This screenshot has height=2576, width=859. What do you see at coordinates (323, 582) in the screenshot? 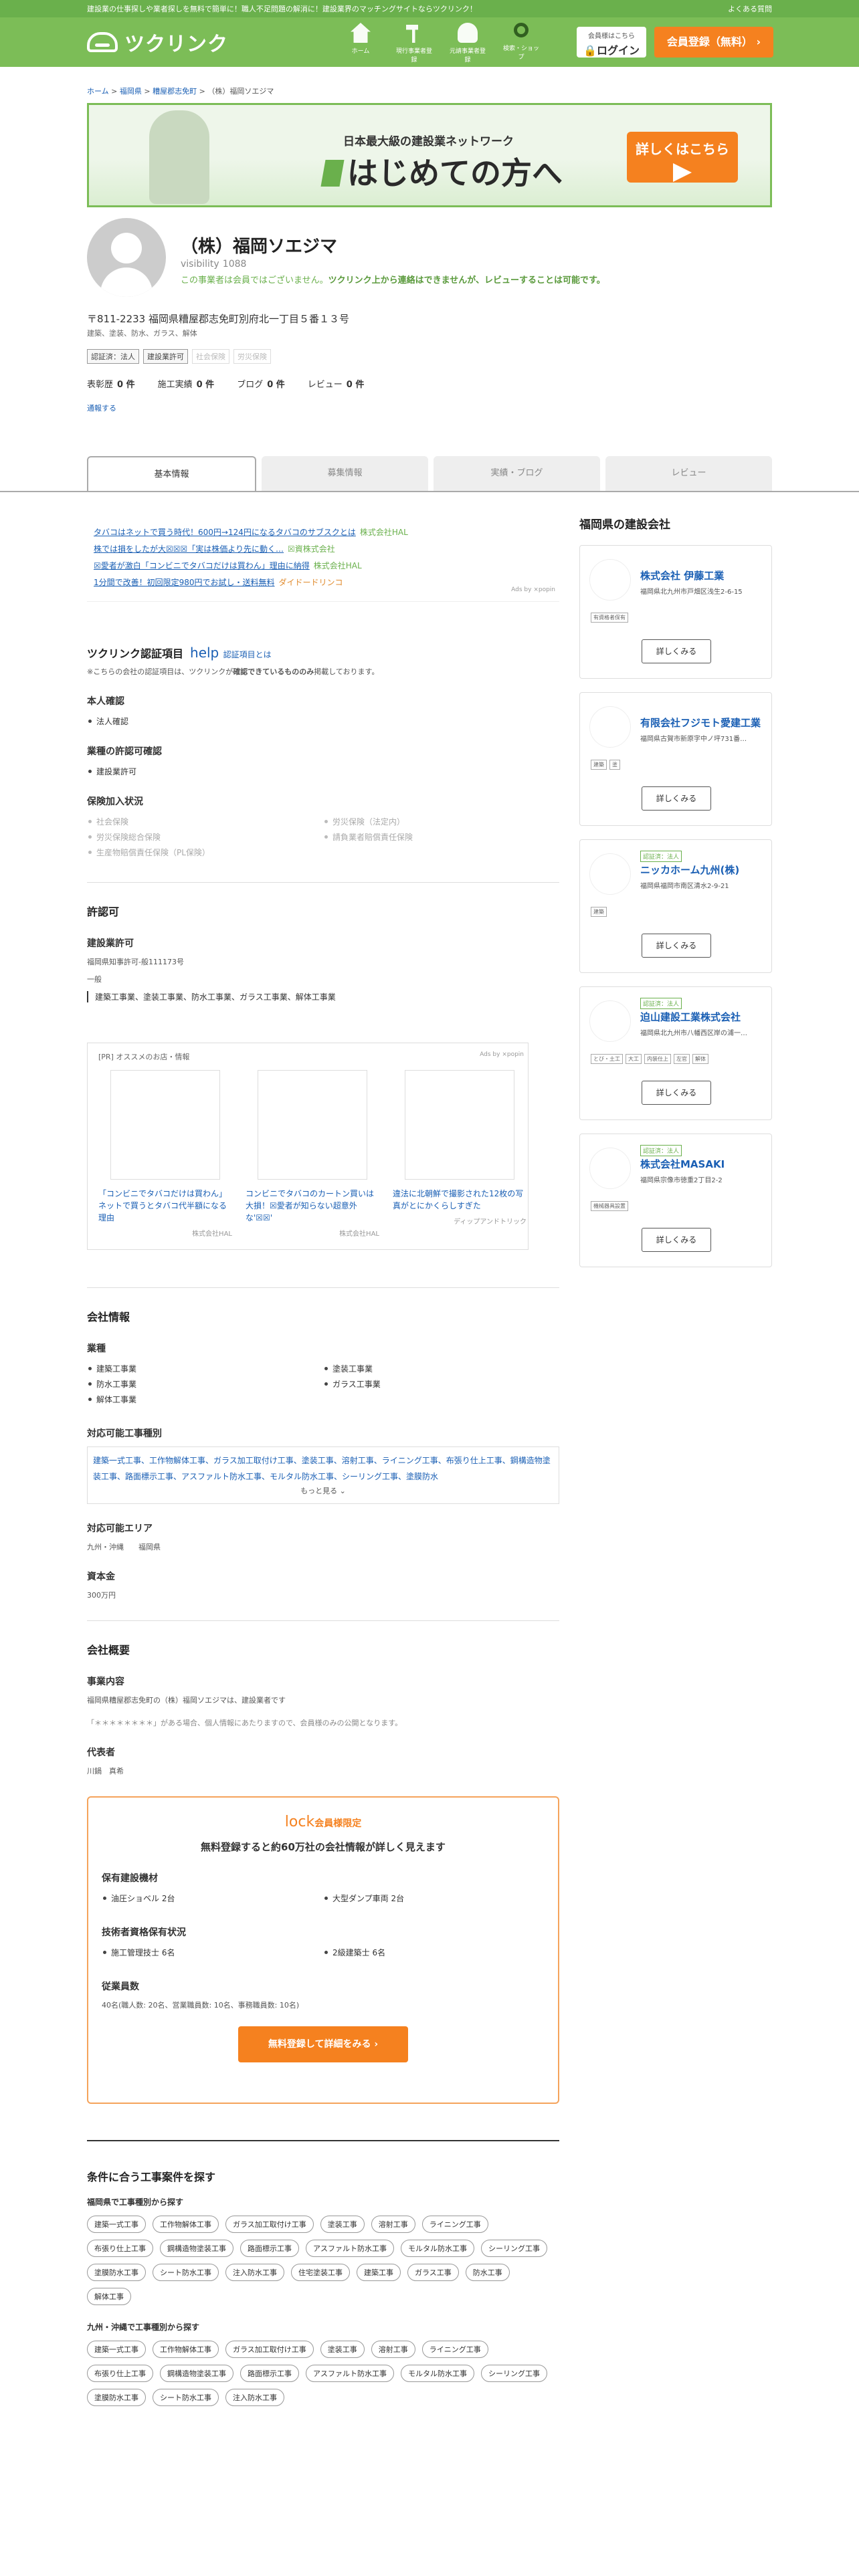
I see `ad-link: 1分間で改善！初回限定980円でお試し・送料無料 ダイドードリンコ` at bounding box center [323, 582].